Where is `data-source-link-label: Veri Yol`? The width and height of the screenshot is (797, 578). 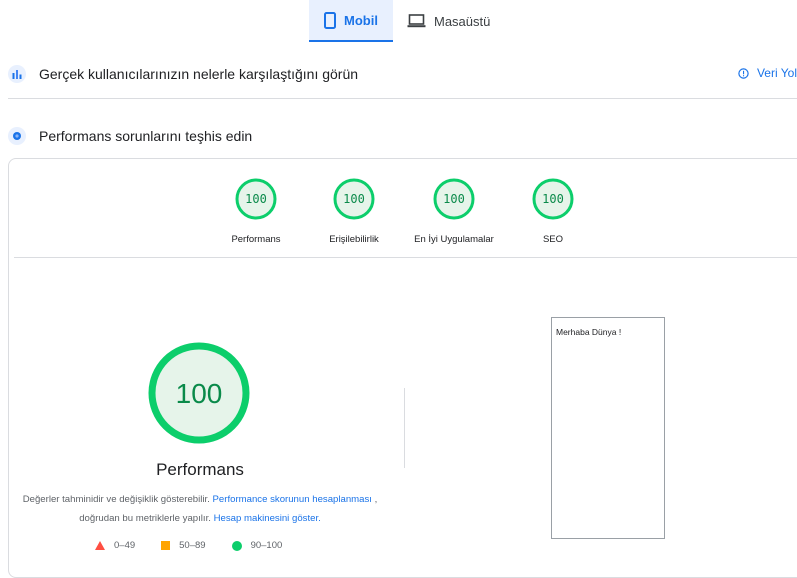 data-source-link-label: Veri Yol is located at coordinates (776, 73).